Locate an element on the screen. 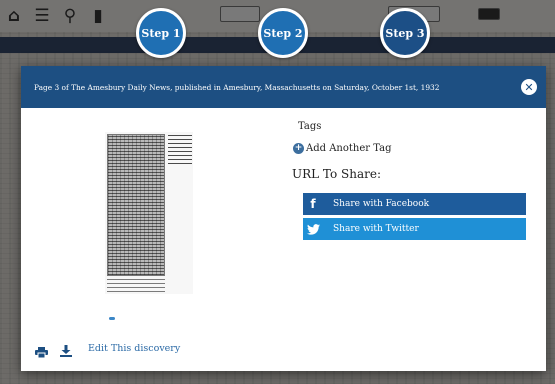 The image size is (555, 384). share-facebook-label: Share with Facebook is located at coordinates (381, 204).